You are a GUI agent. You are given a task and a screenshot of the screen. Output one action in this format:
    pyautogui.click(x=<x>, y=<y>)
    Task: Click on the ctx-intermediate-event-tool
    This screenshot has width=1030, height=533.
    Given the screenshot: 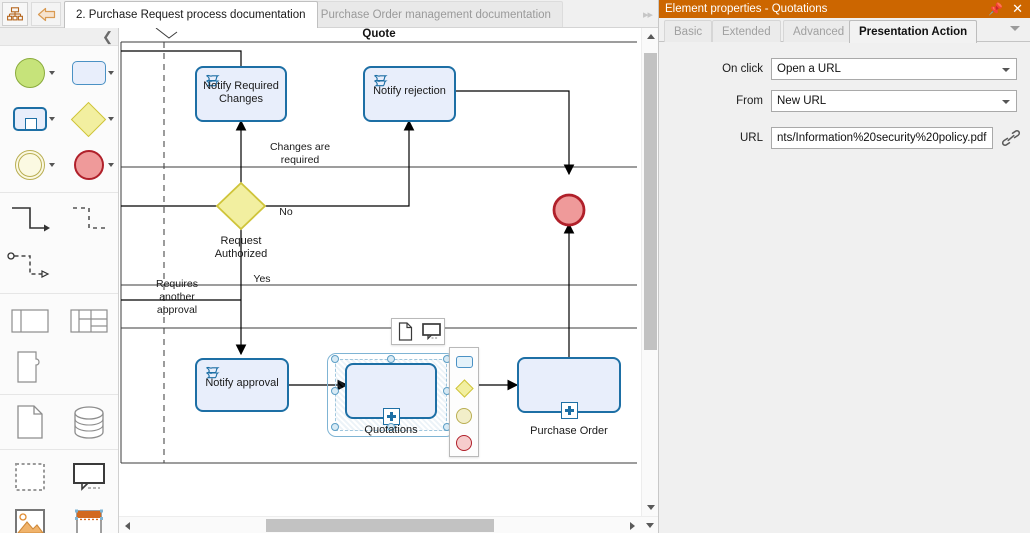 What is the action you would take?
    pyautogui.click(x=464, y=415)
    